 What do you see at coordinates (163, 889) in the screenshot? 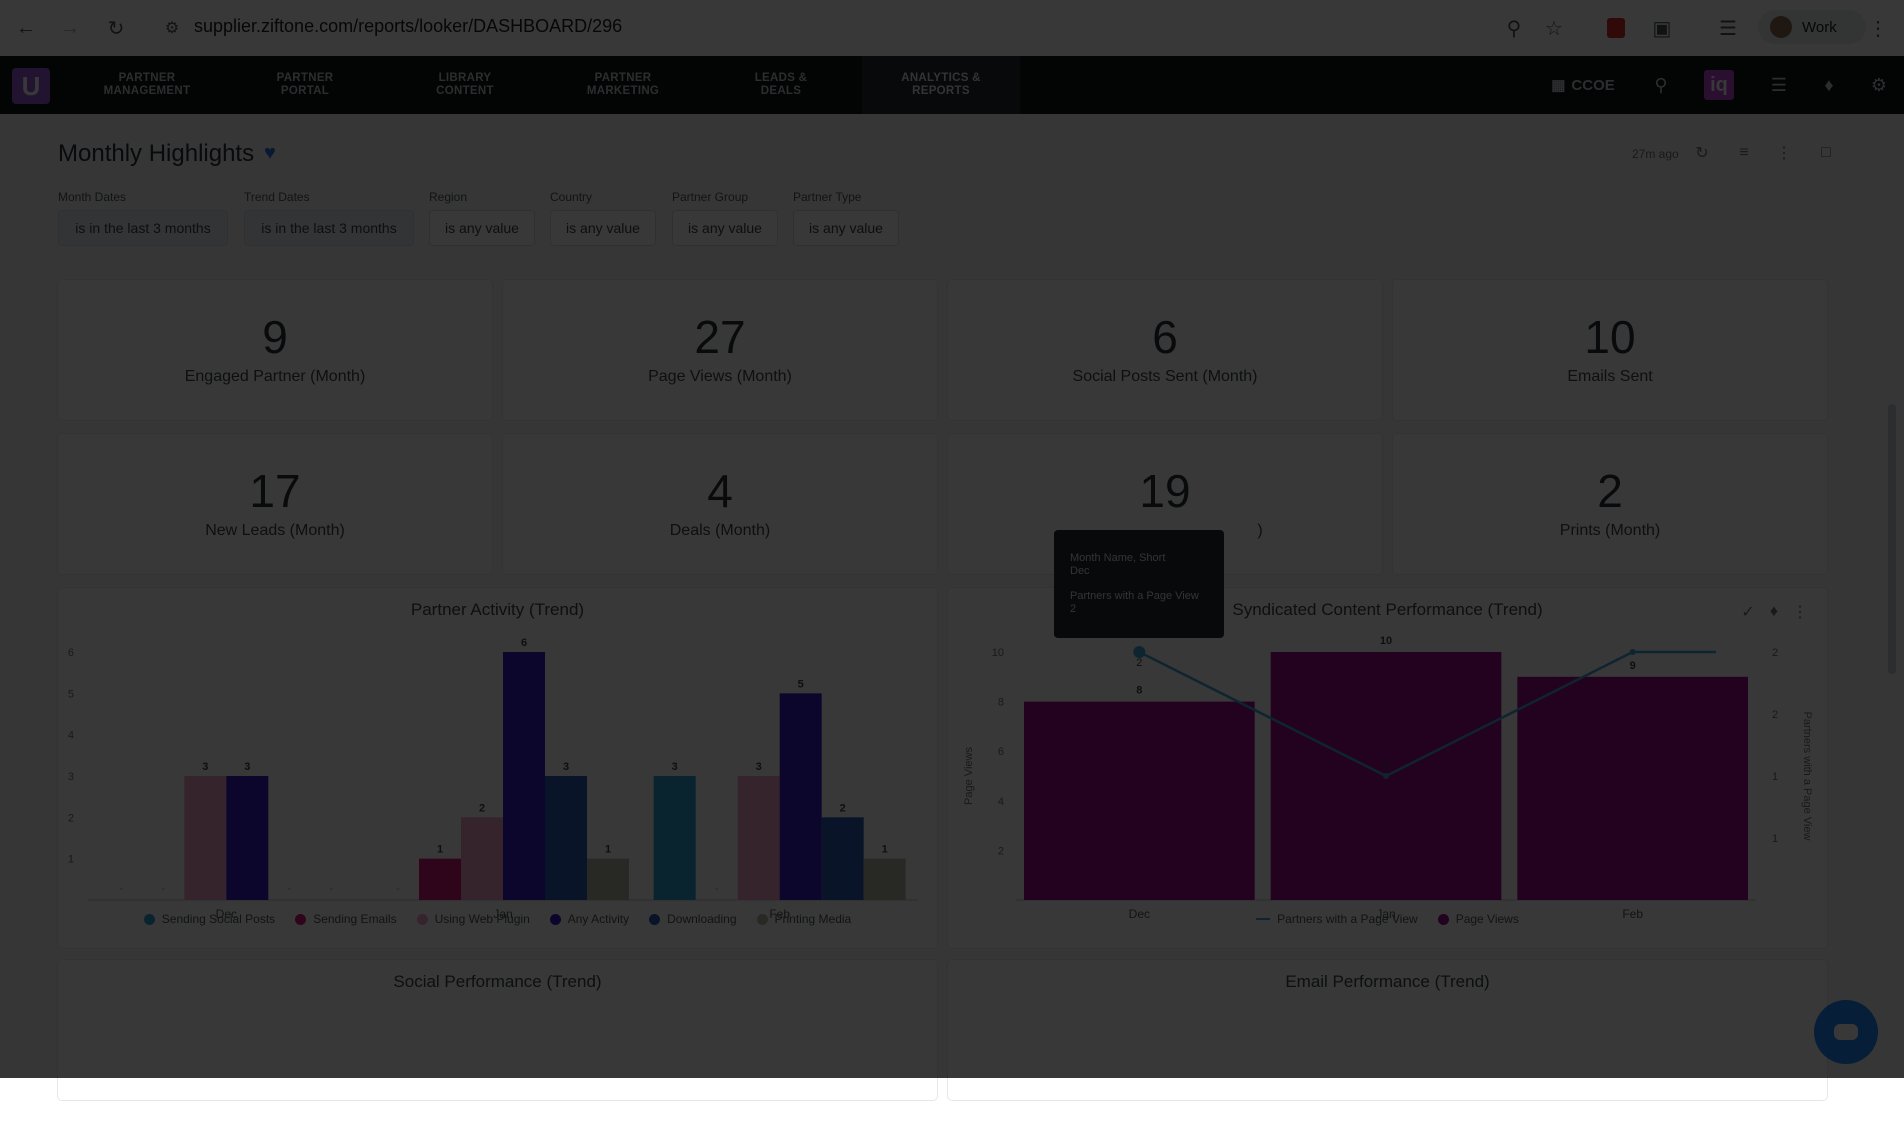
I see `bar-zero-marker: -` at bounding box center [163, 889].